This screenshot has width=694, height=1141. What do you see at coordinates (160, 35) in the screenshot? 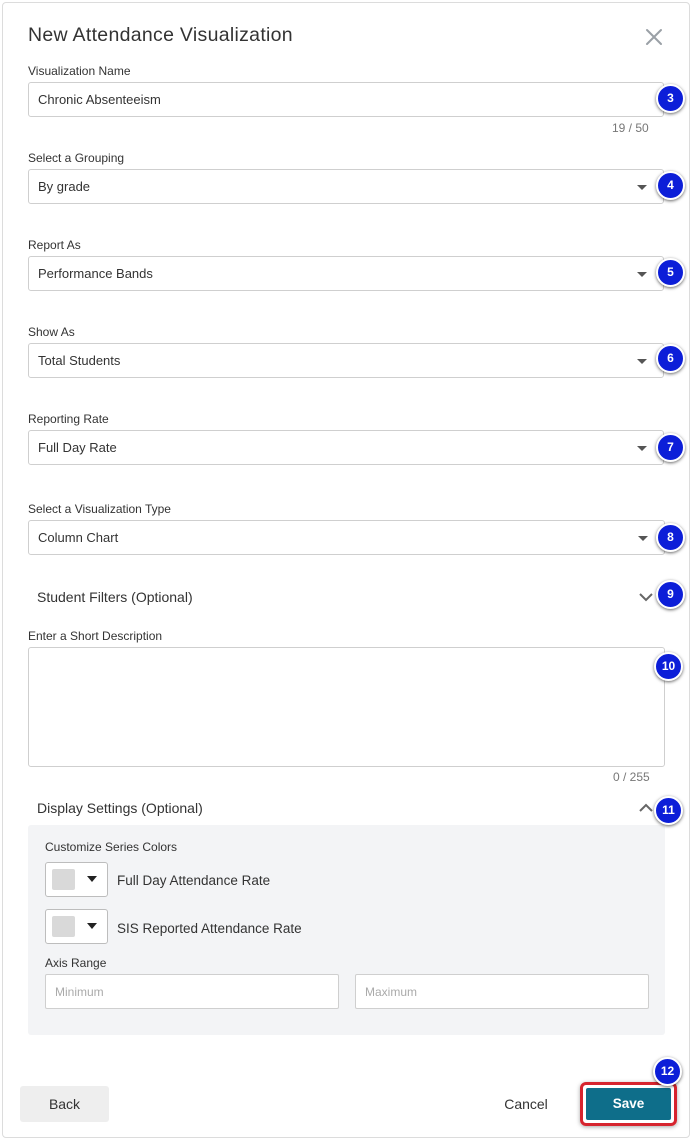
I see `dialog-title: New Attendance Visualization` at bounding box center [160, 35].